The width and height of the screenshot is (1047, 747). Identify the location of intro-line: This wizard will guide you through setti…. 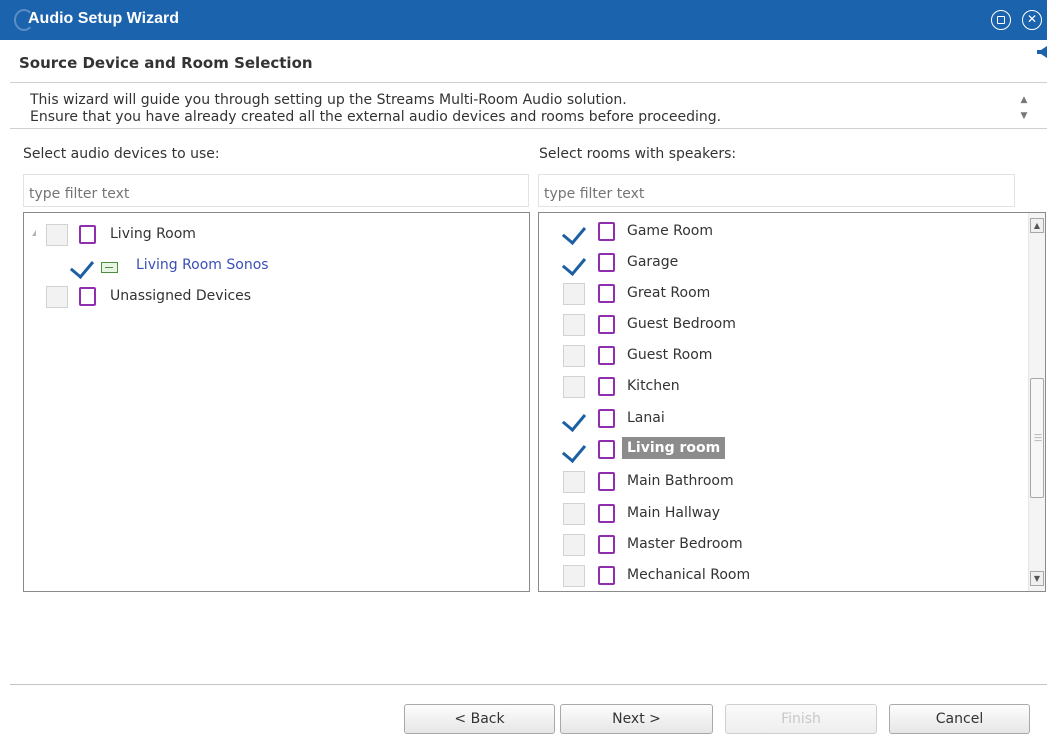
(328, 100).